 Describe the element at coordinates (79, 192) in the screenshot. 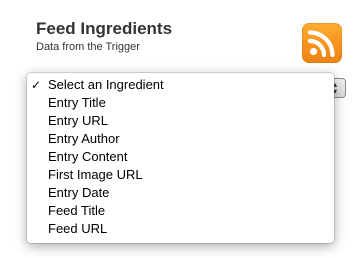

I see `option-label: Entry Date` at that location.